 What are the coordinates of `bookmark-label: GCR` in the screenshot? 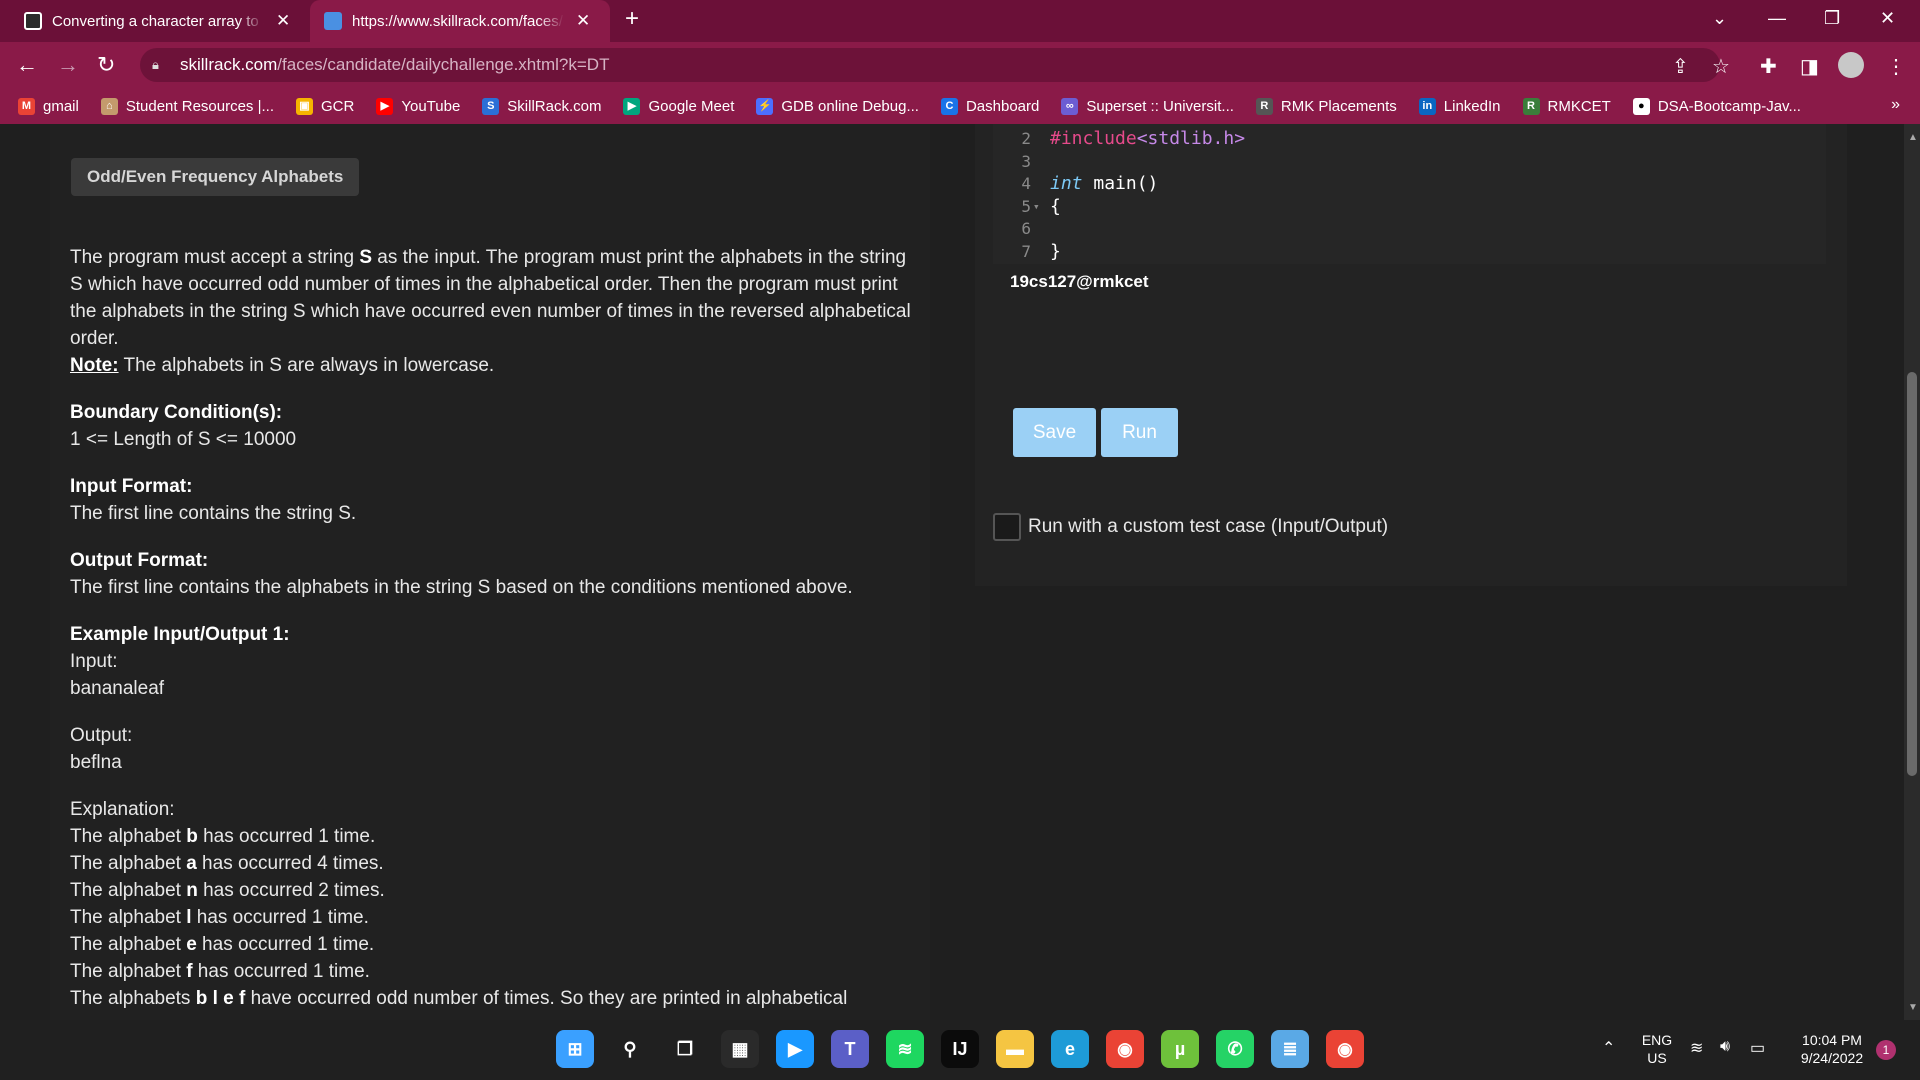 It's located at (338, 106).